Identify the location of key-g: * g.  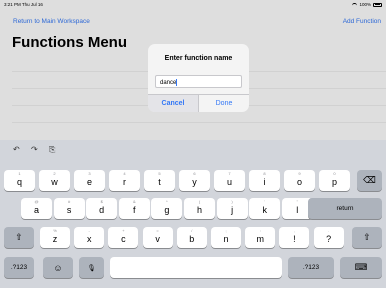
(167, 208).